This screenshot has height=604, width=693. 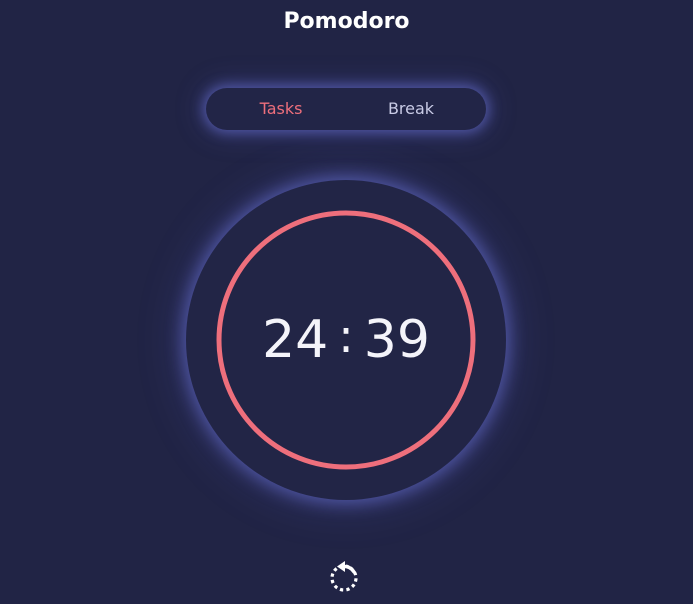 I want to click on app-title: Pomodoro, so click(x=346, y=21).